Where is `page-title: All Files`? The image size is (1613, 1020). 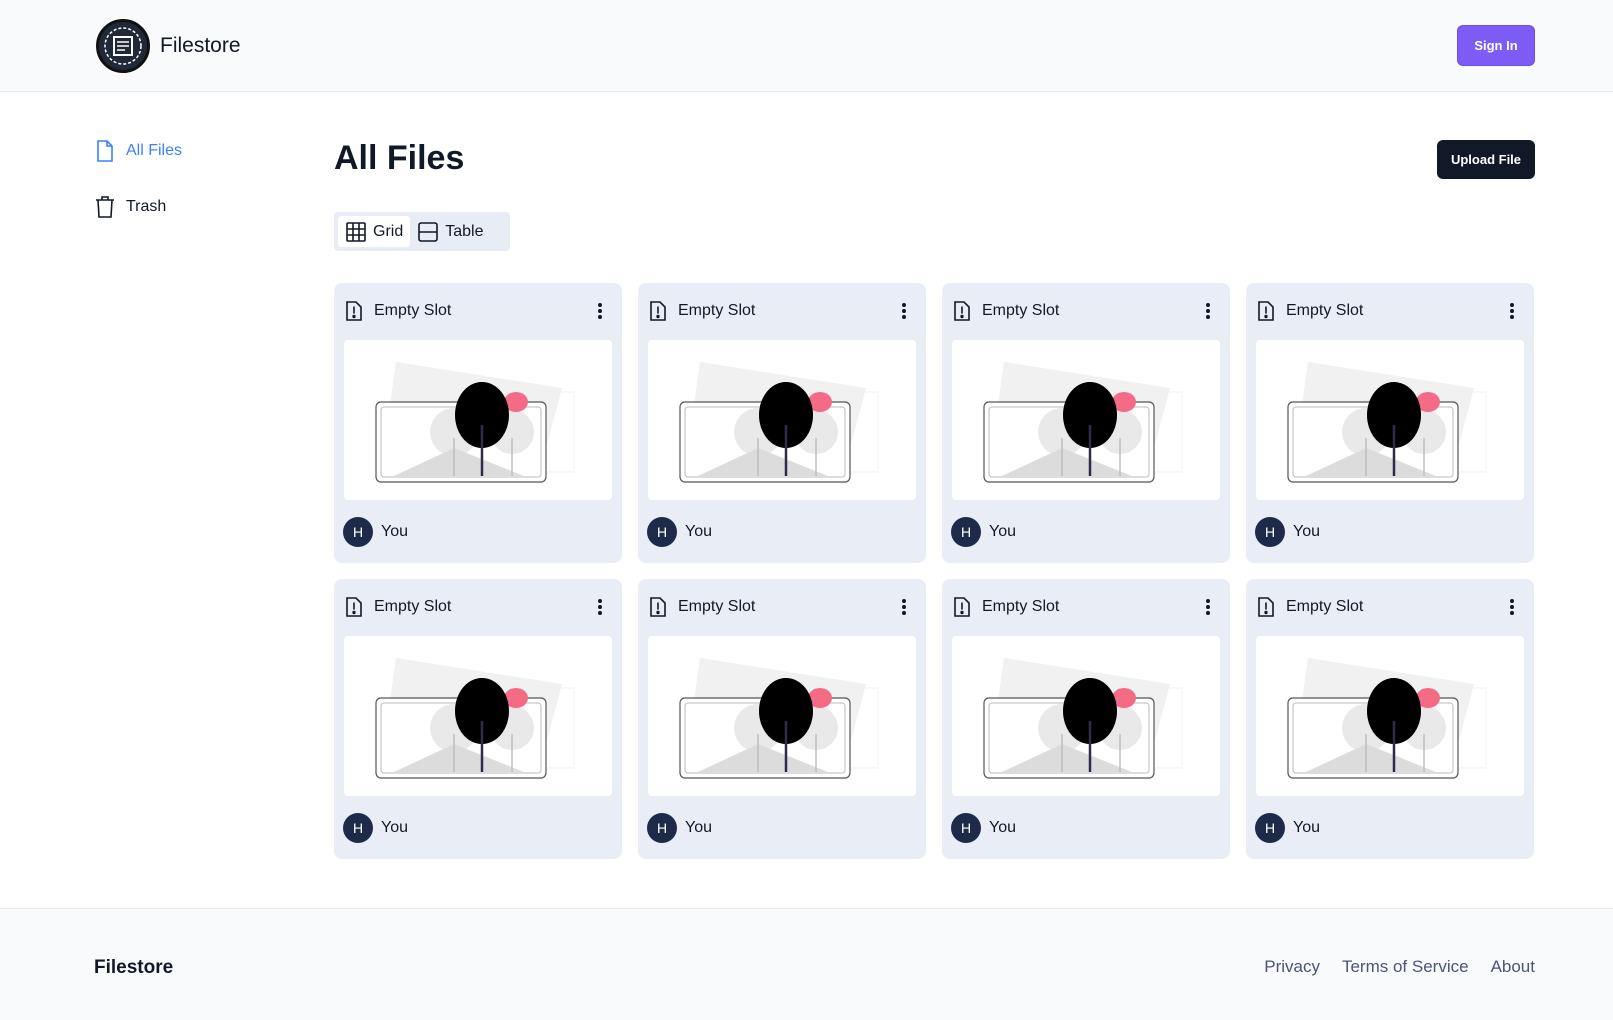 page-title: All Files is located at coordinates (399, 158).